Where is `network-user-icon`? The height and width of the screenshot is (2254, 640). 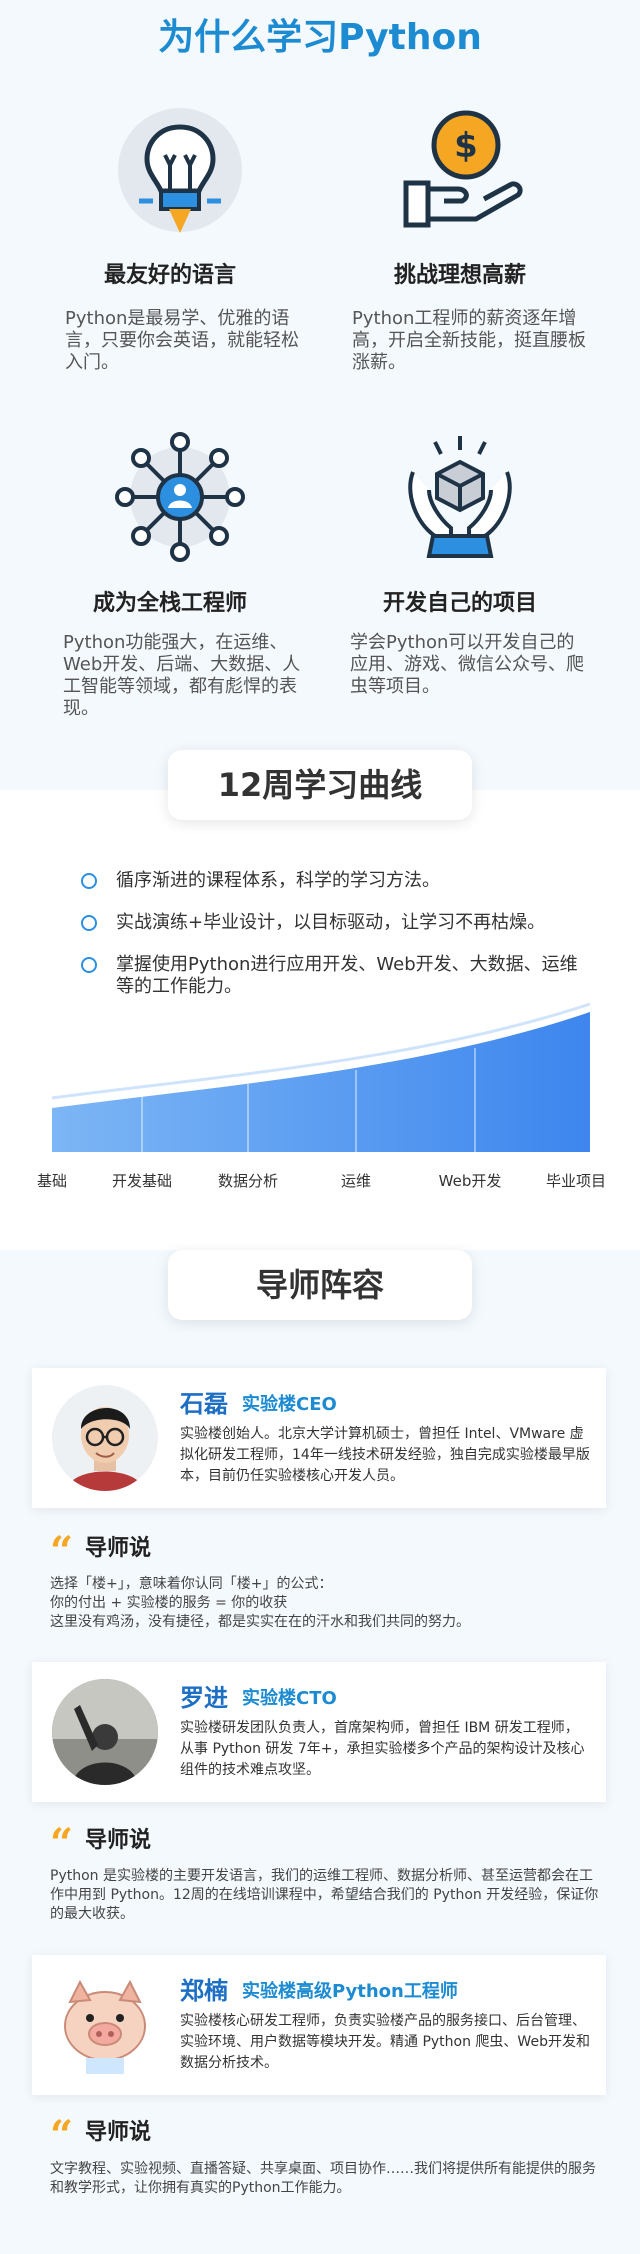
network-user-icon is located at coordinates (180, 497).